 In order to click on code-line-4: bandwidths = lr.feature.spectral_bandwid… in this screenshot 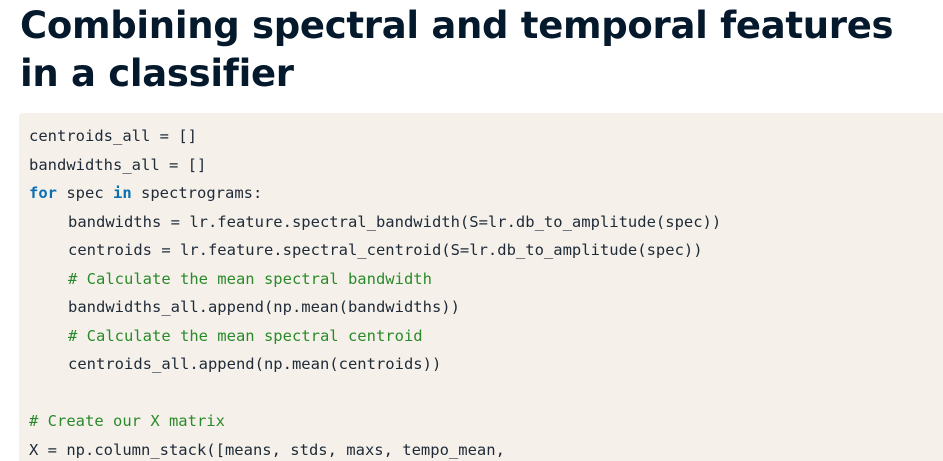, I will do `click(375, 222)`.